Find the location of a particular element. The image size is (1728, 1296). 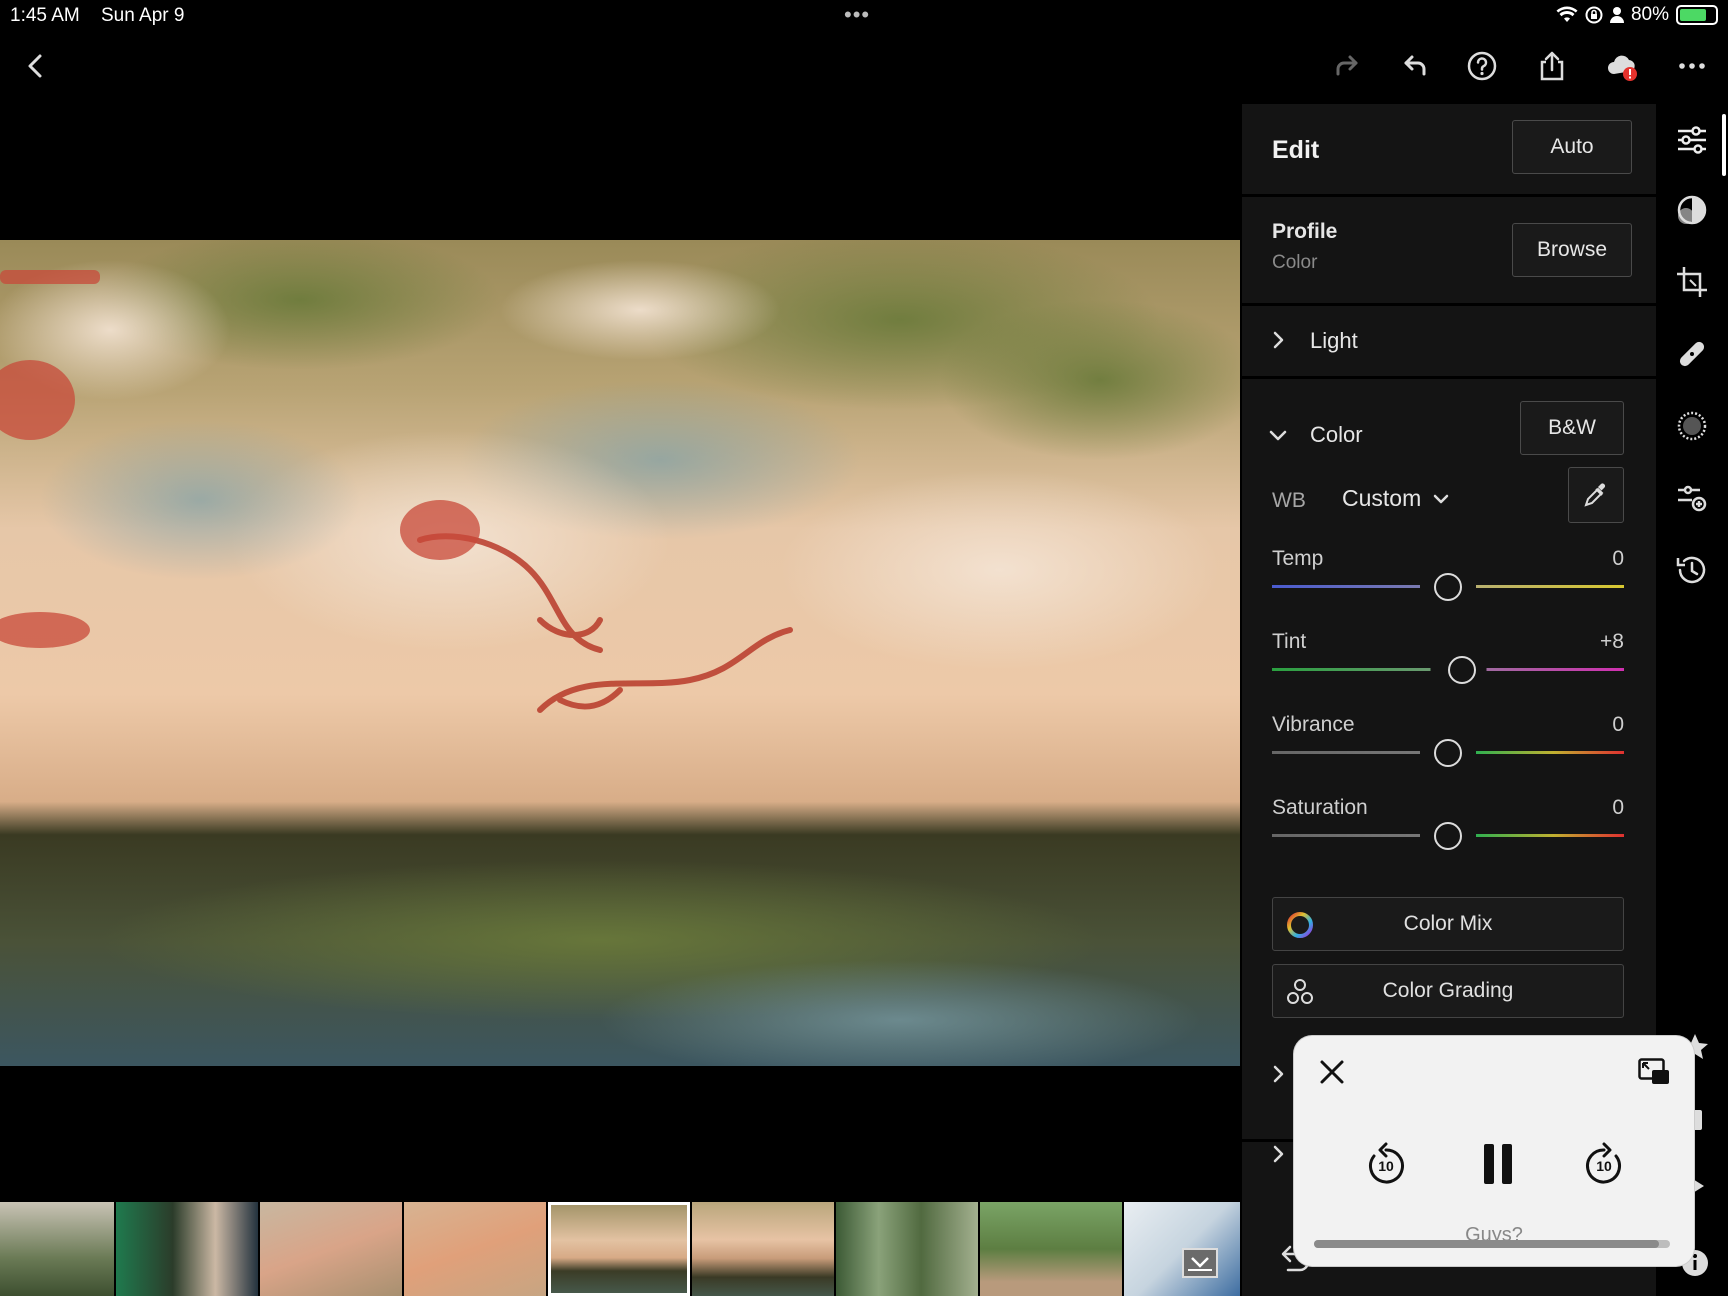

tint-value: +8 is located at coordinates (1612, 641).